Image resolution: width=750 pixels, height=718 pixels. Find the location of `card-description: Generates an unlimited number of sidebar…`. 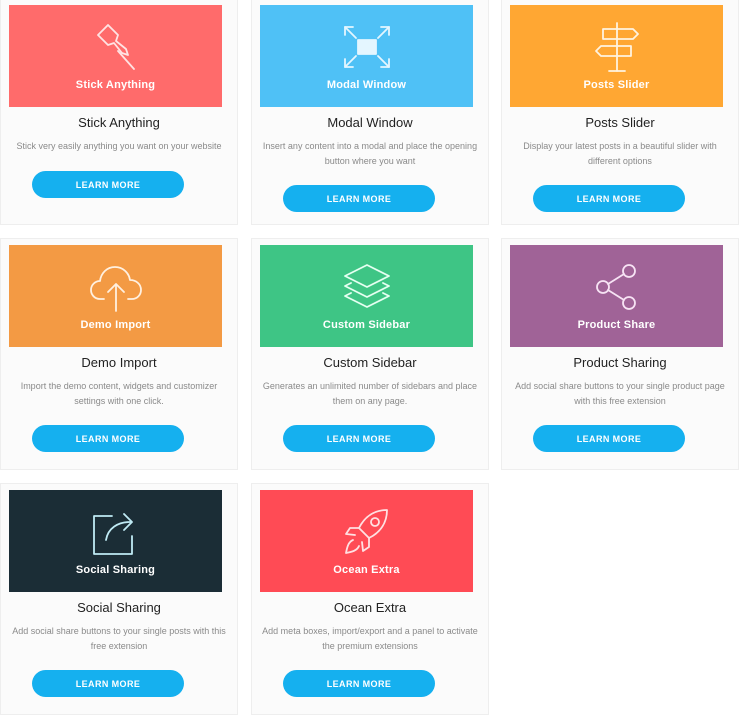

card-description: Generates an unlimited number of sidebar… is located at coordinates (370, 393).